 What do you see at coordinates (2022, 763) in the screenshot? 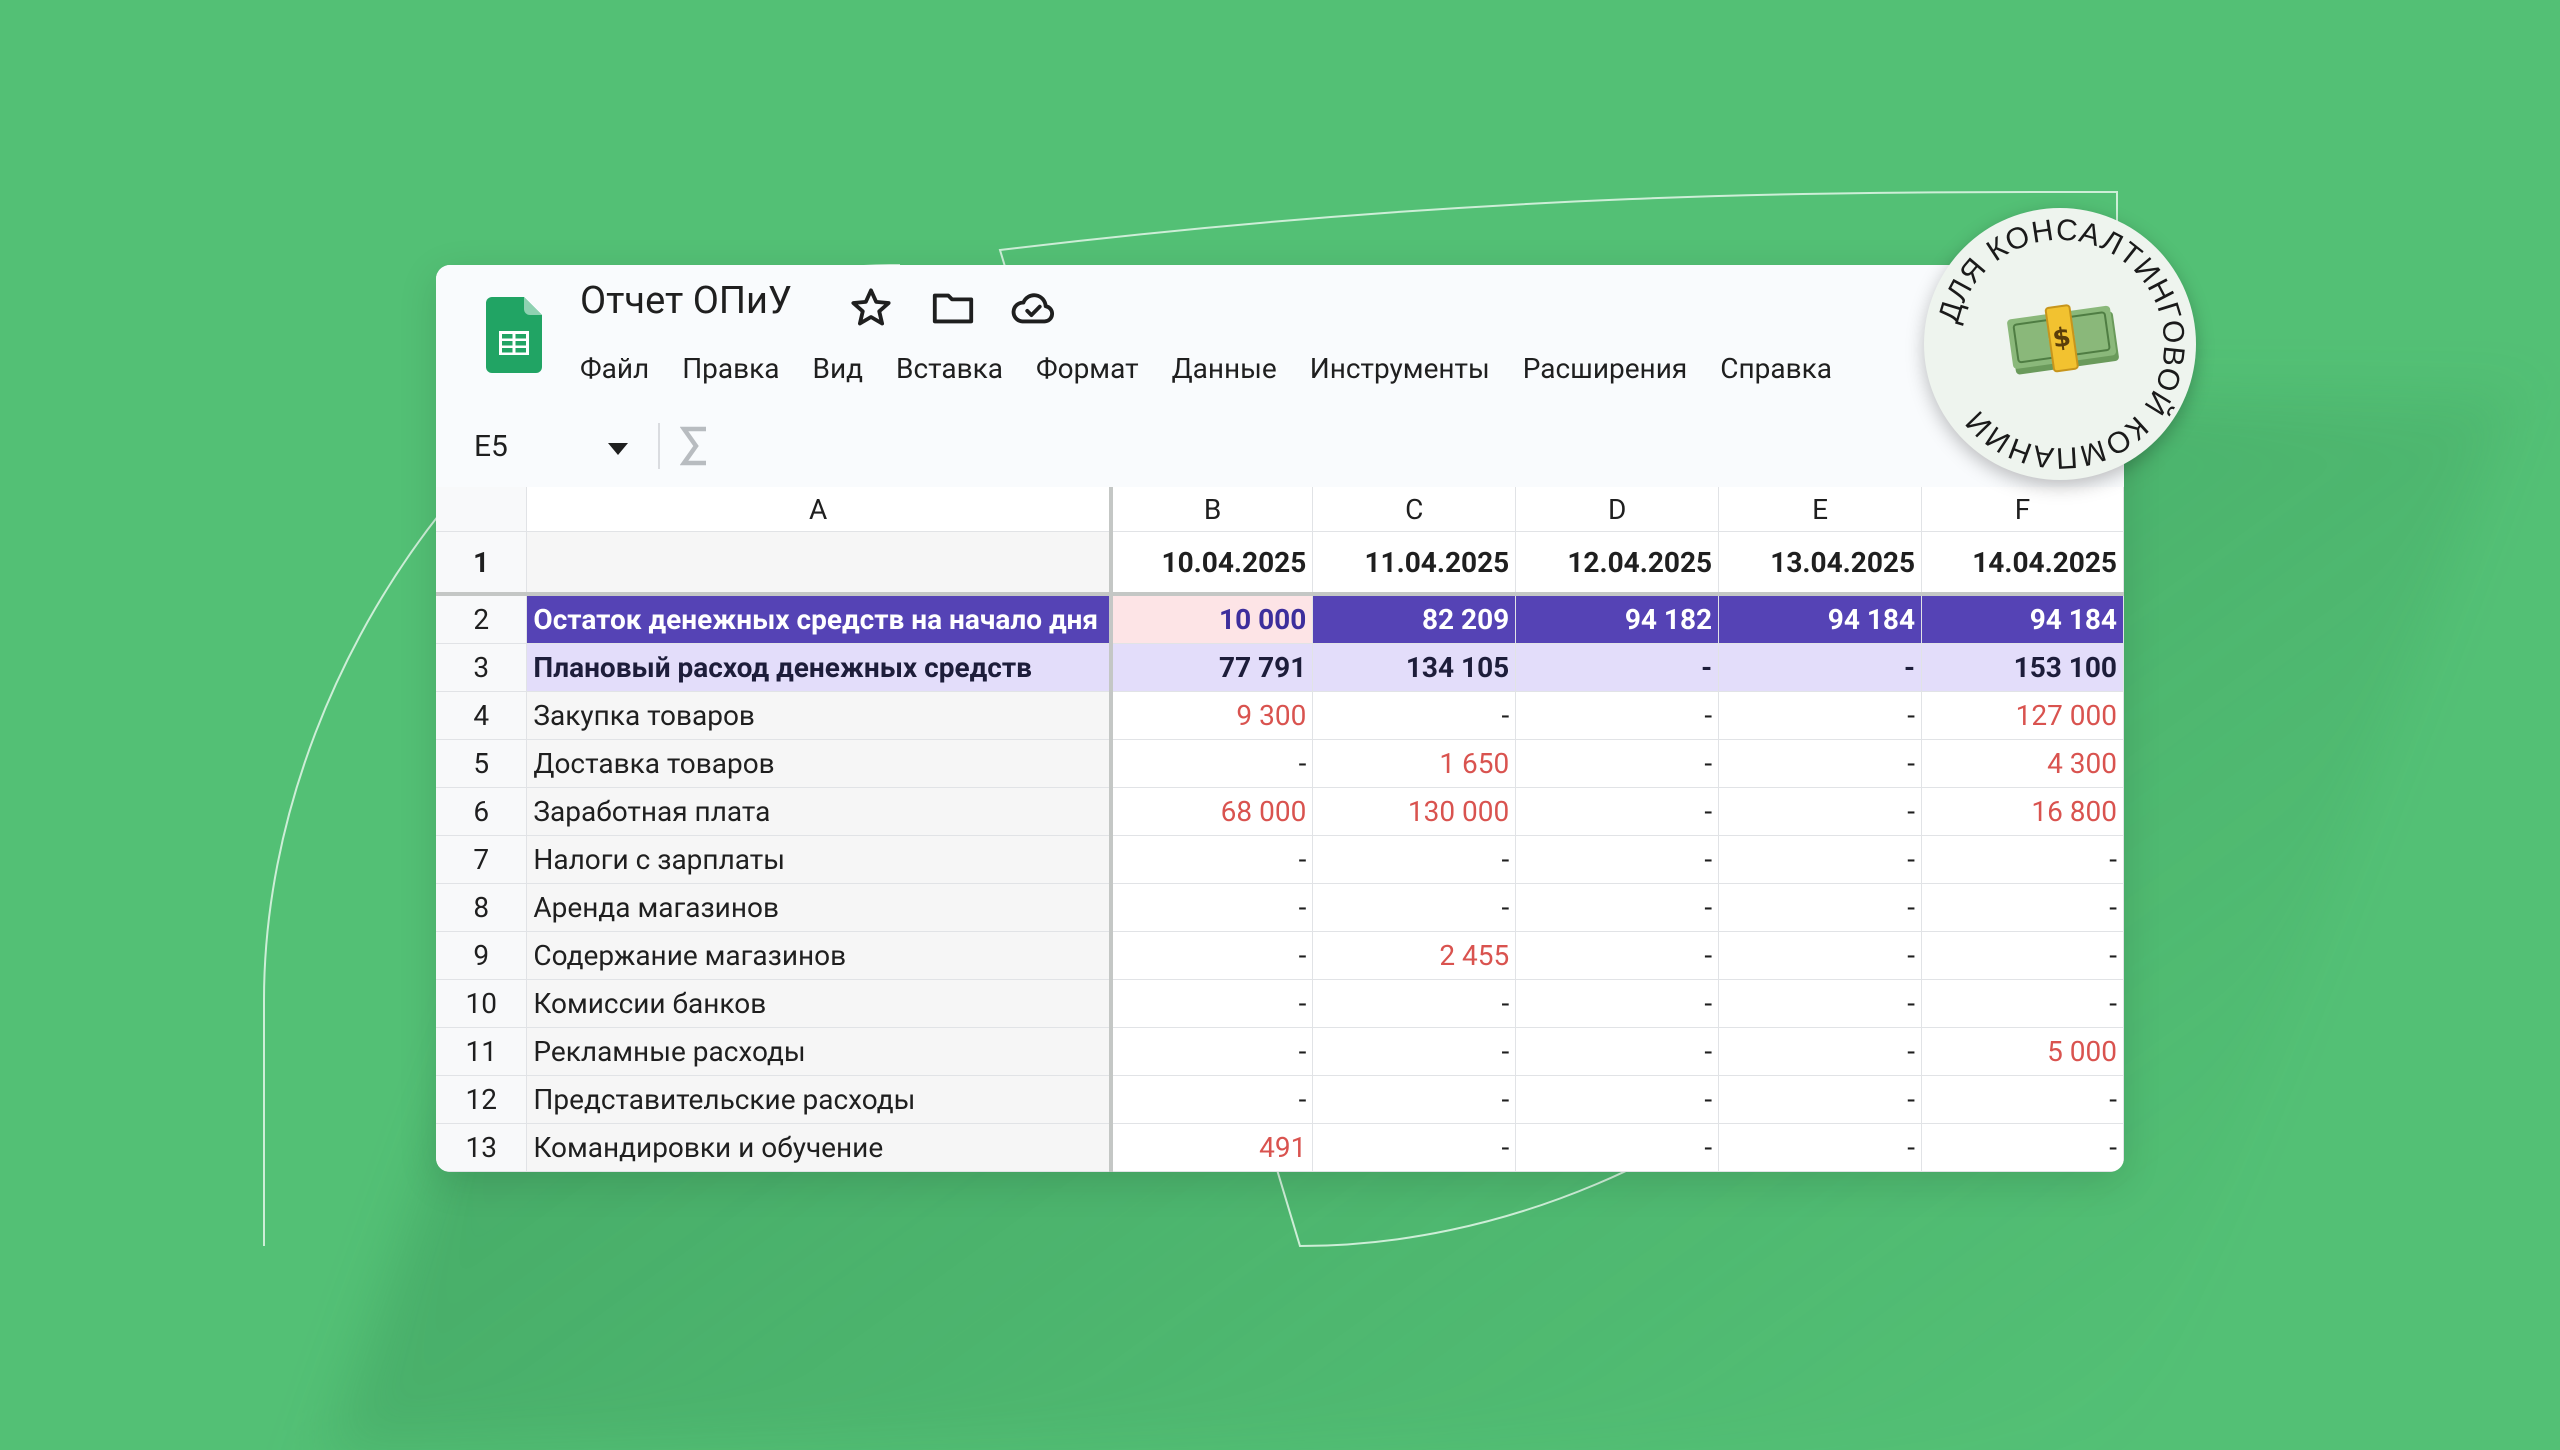
I see `table-cell: 4 300` at bounding box center [2022, 763].